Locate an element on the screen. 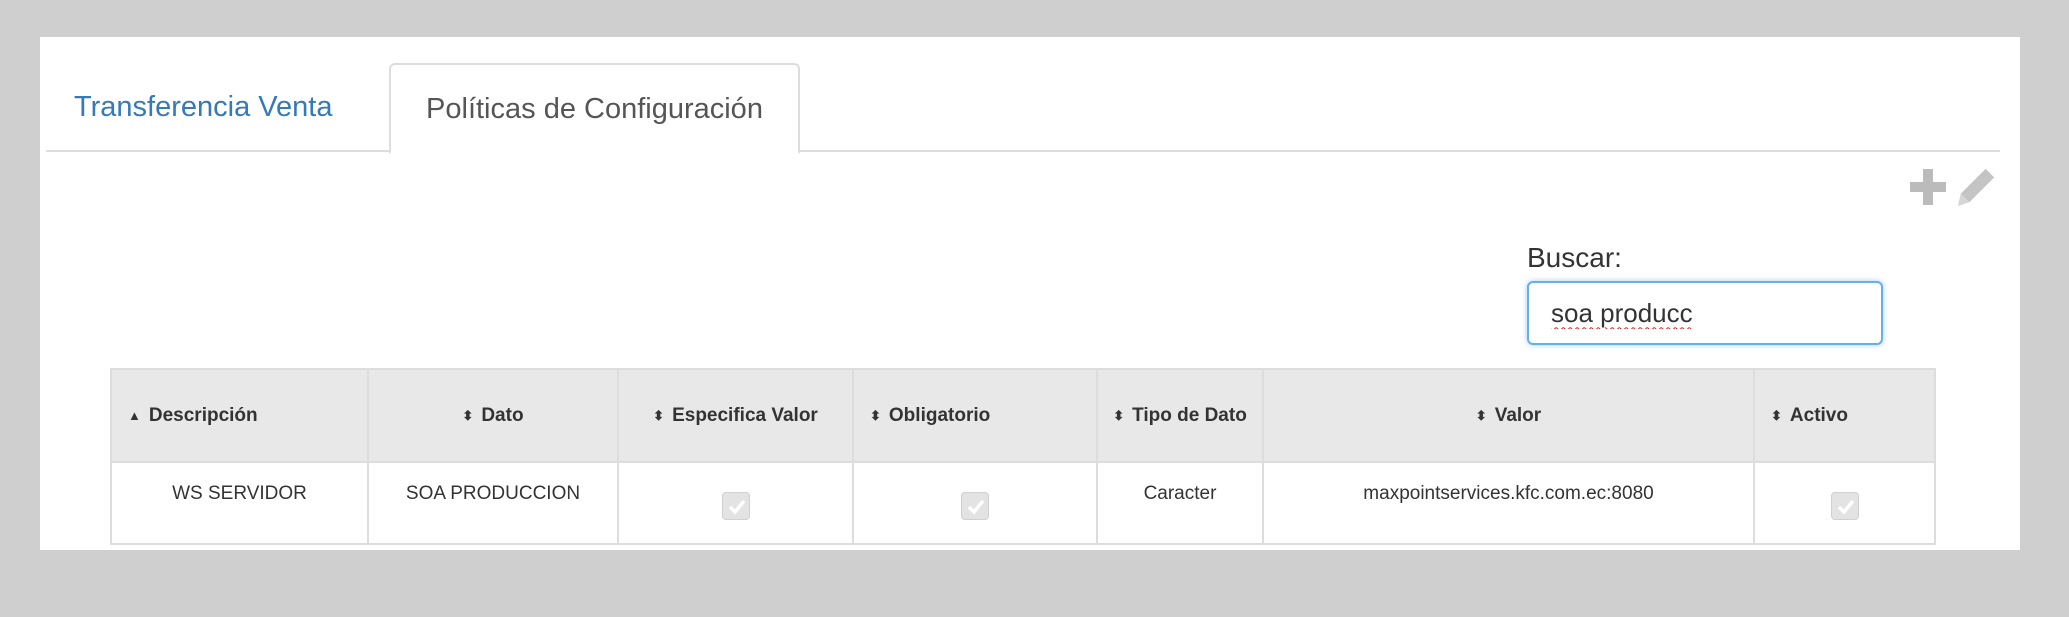 The image size is (2069, 617). cell-descripcion: WS SERVIDOR is located at coordinates (239, 503).